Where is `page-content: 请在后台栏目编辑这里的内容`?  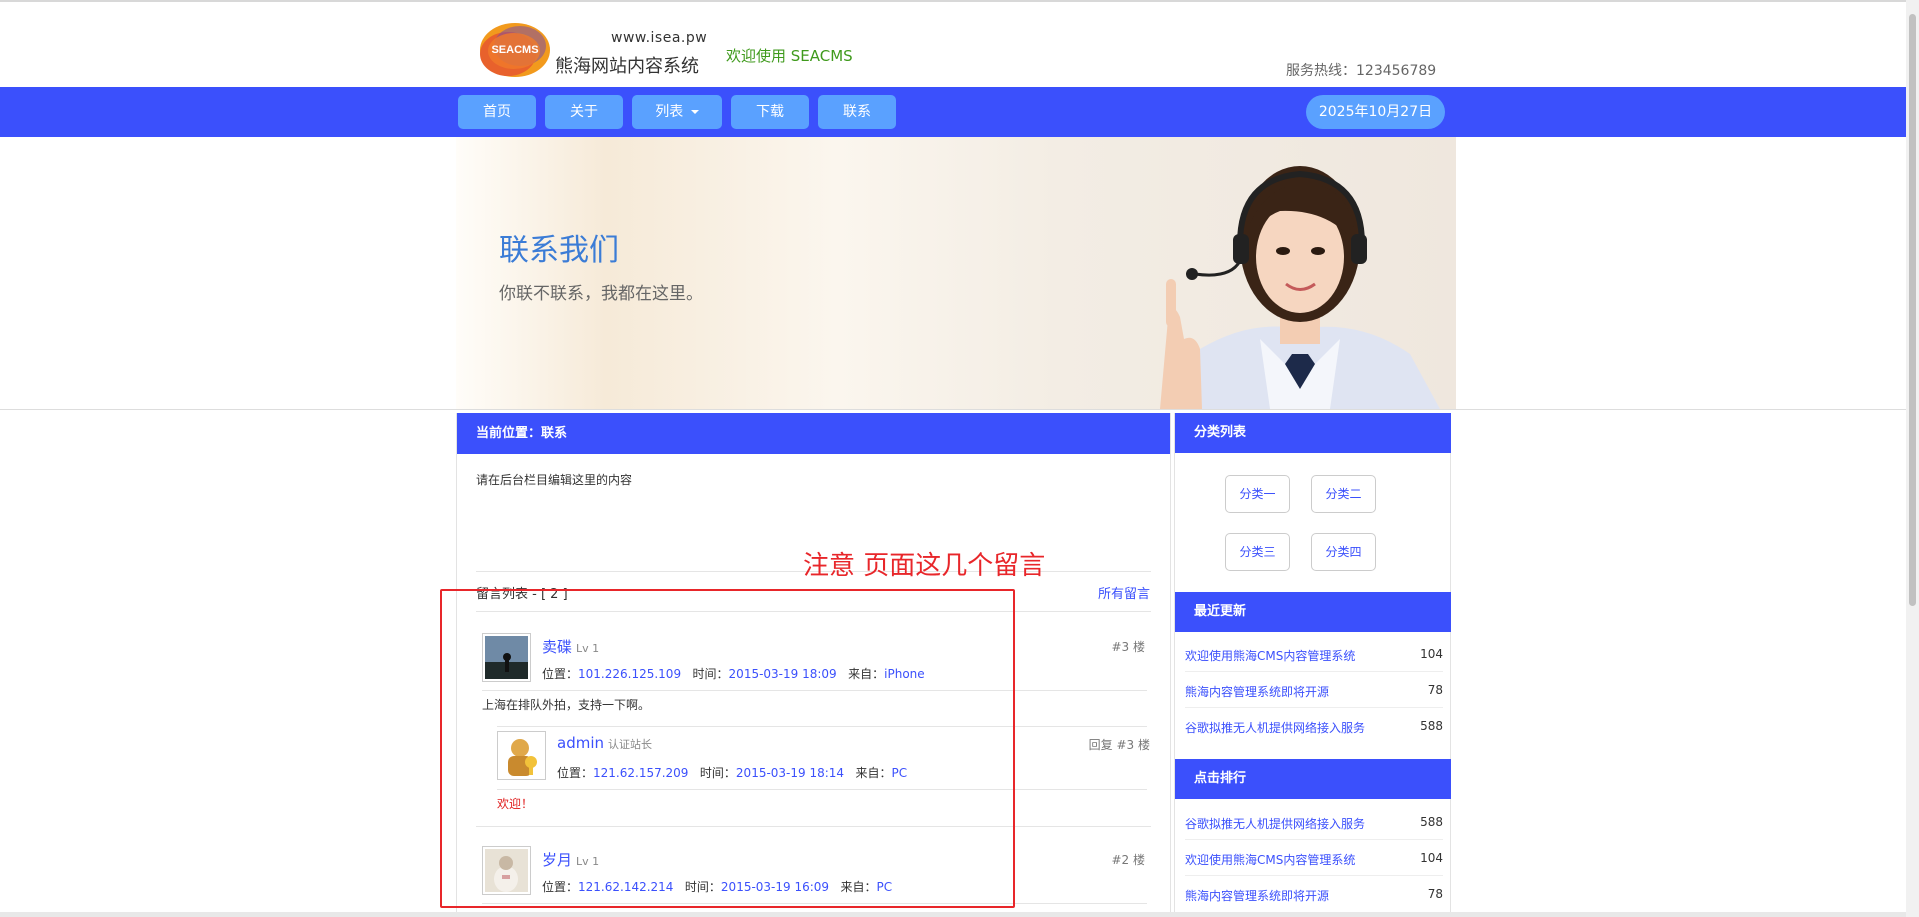 page-content: 请在后台栏目编辑这里的内容 is located at coordinates (554, 480).